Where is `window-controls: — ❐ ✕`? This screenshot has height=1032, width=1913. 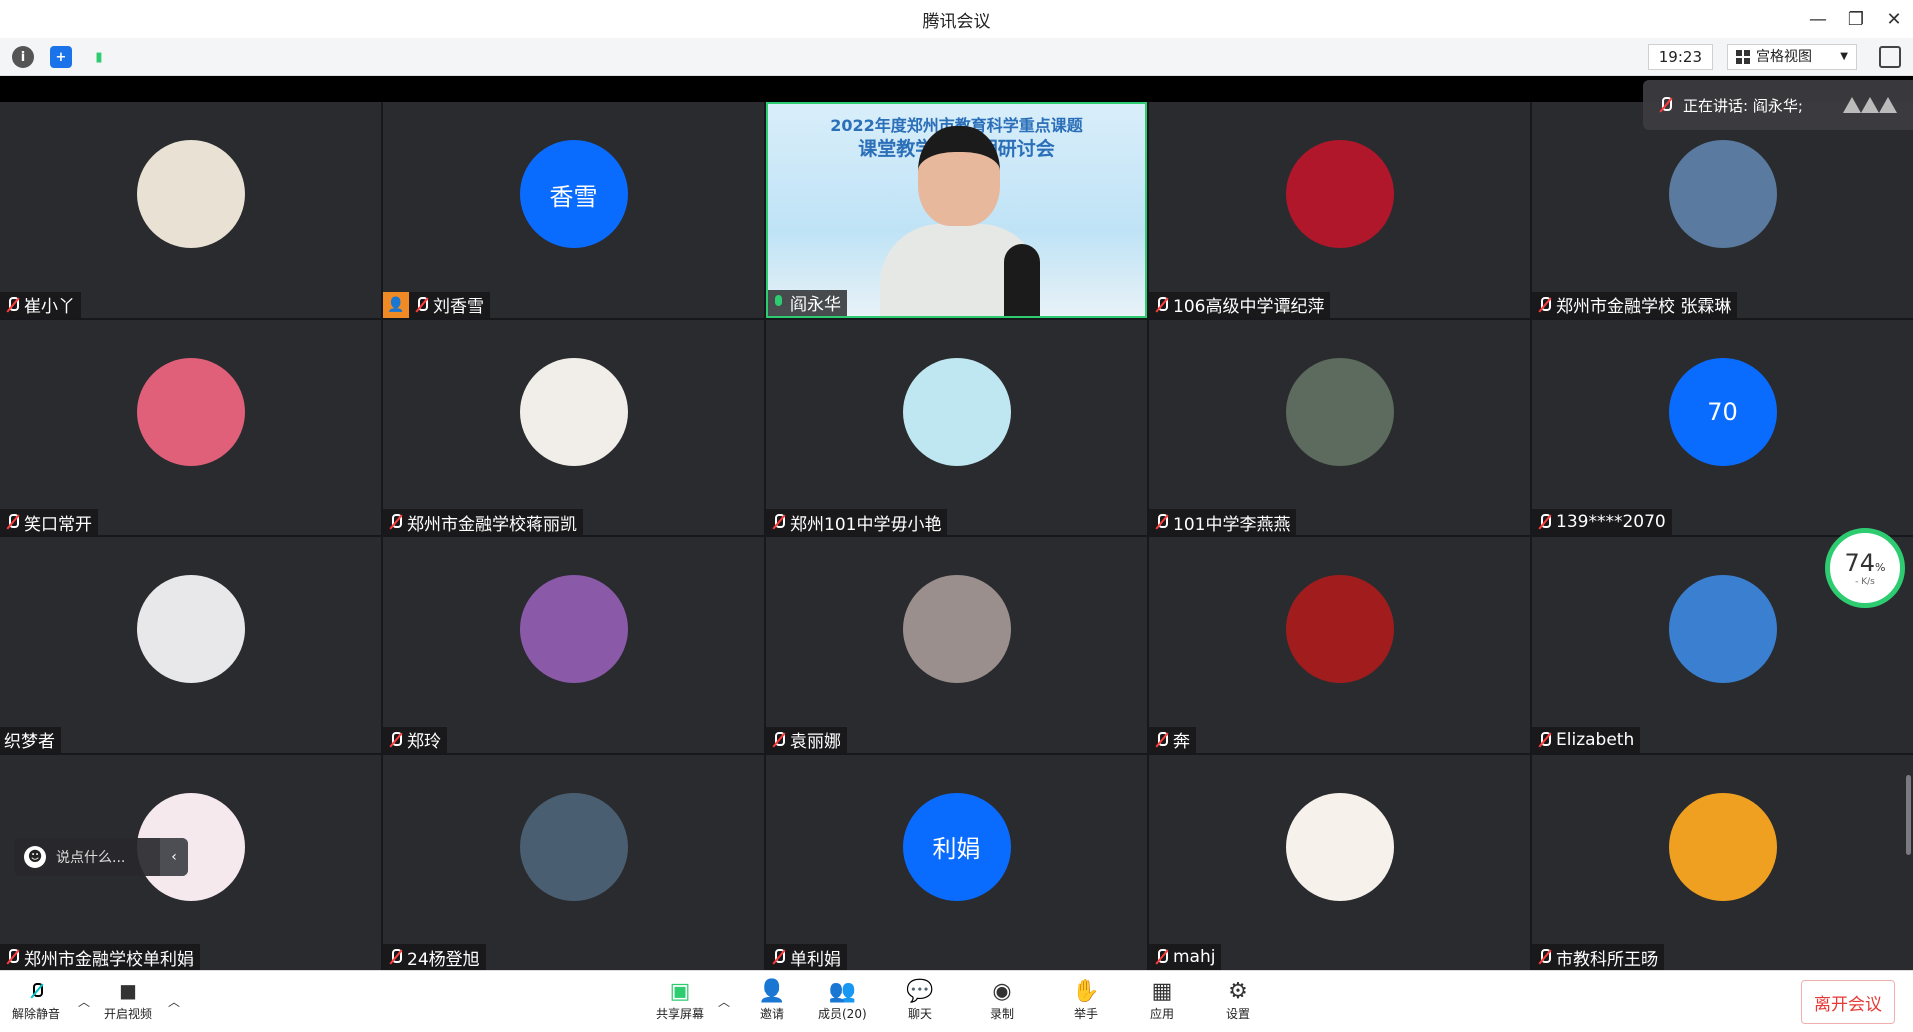
window-controls: — ❐ ✕ is located at coordinates (1856, 19).